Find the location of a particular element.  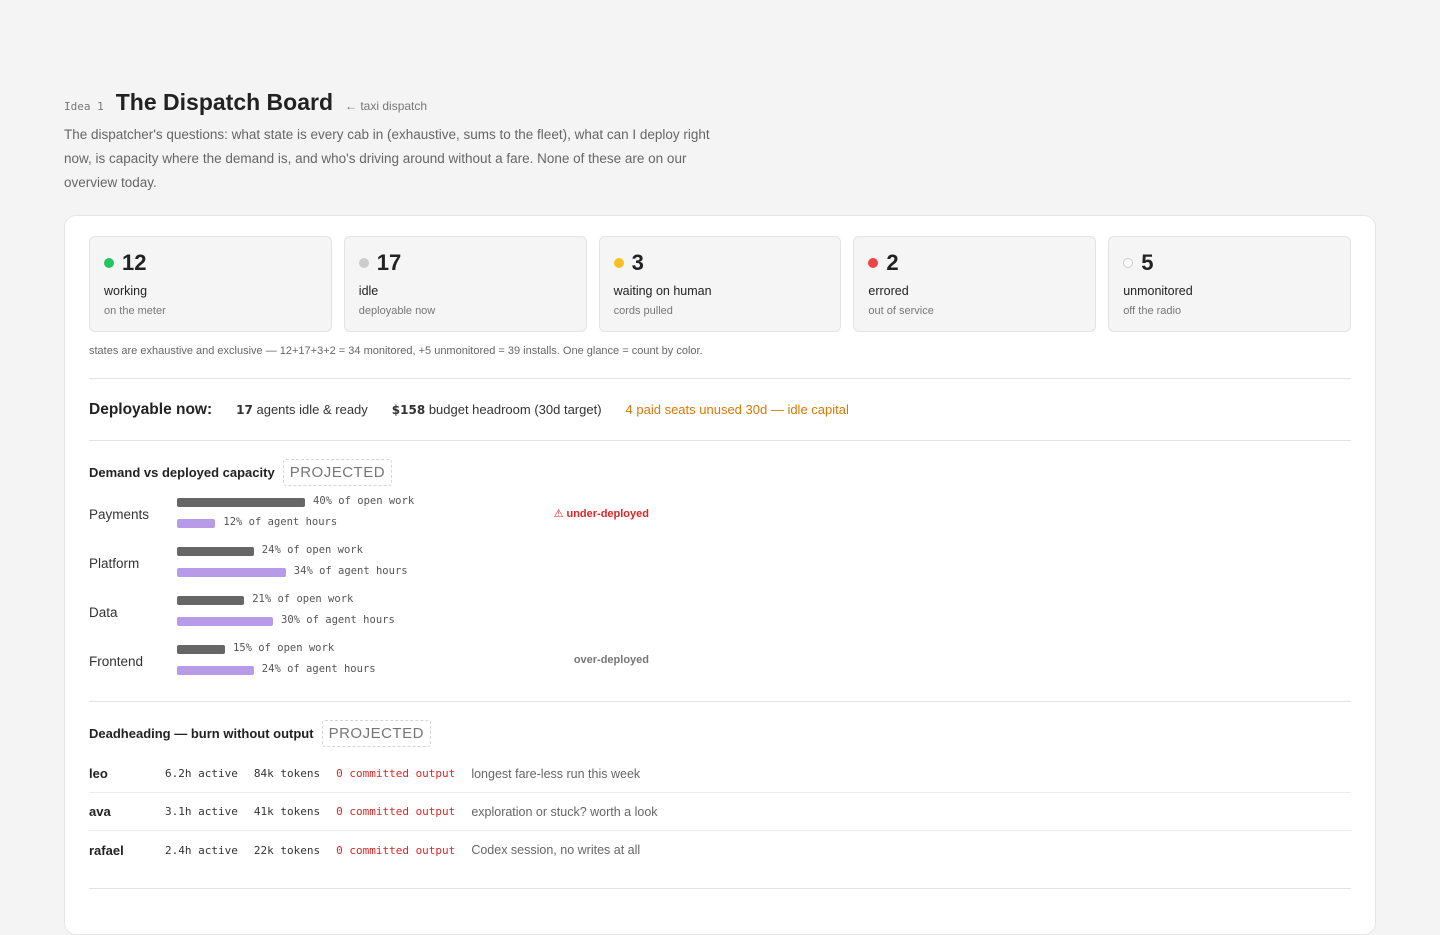

state-count: 3 is located at coordinates (637, 262).